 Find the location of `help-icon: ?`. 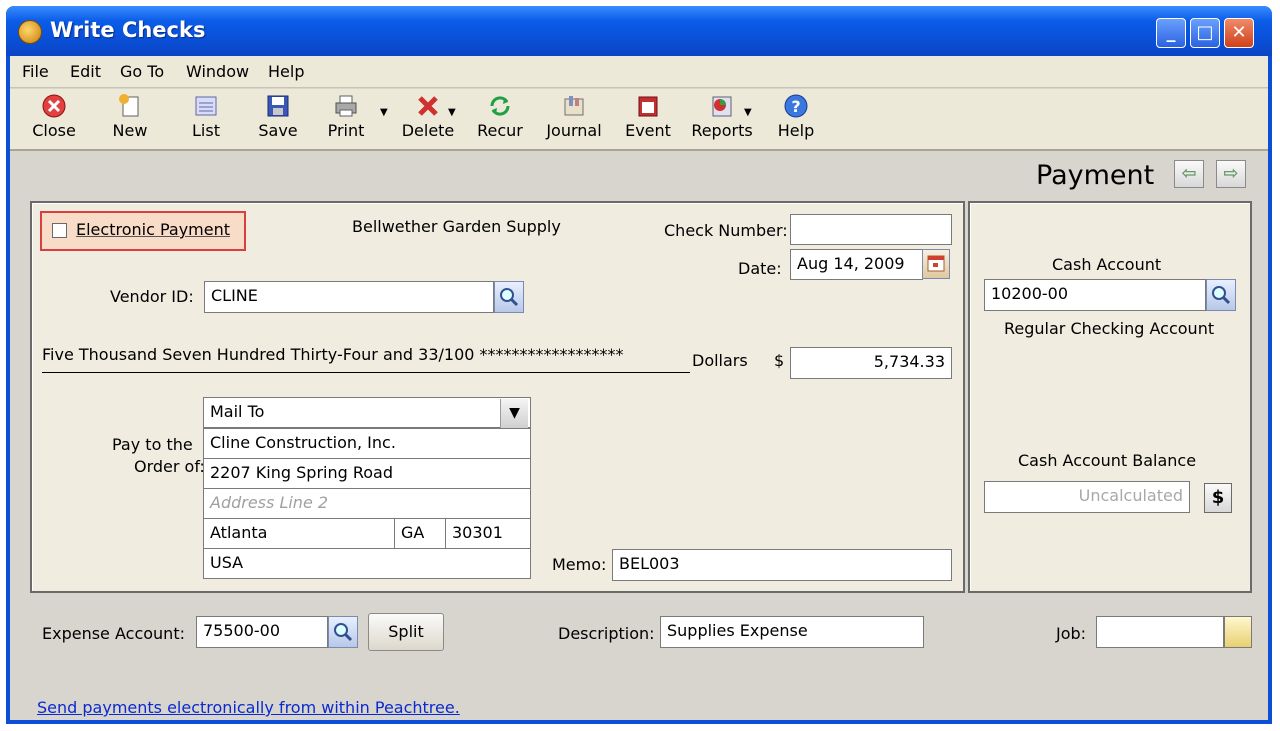

help-icon: ? is located at coordinates (796, 106).